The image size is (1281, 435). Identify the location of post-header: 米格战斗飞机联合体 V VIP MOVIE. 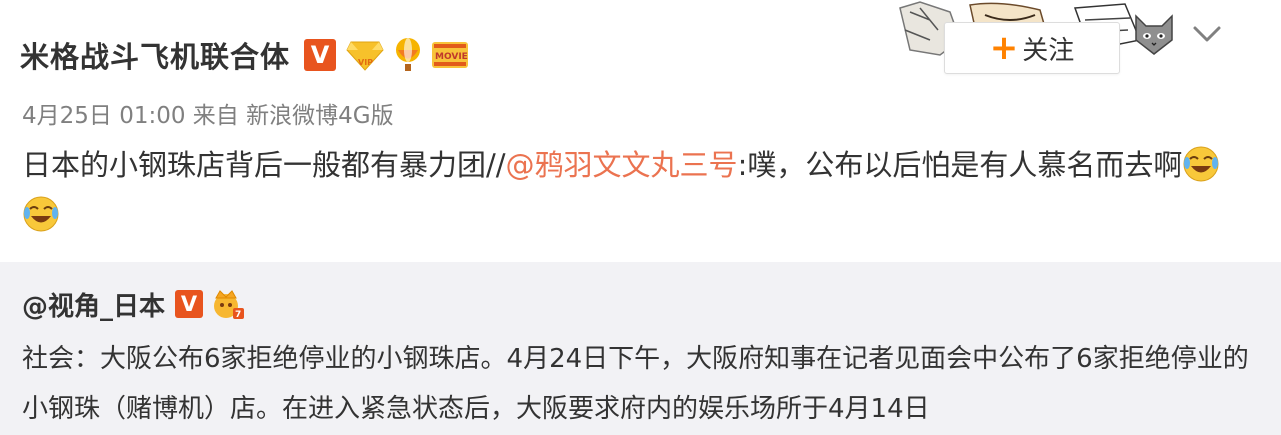
(244, 55).